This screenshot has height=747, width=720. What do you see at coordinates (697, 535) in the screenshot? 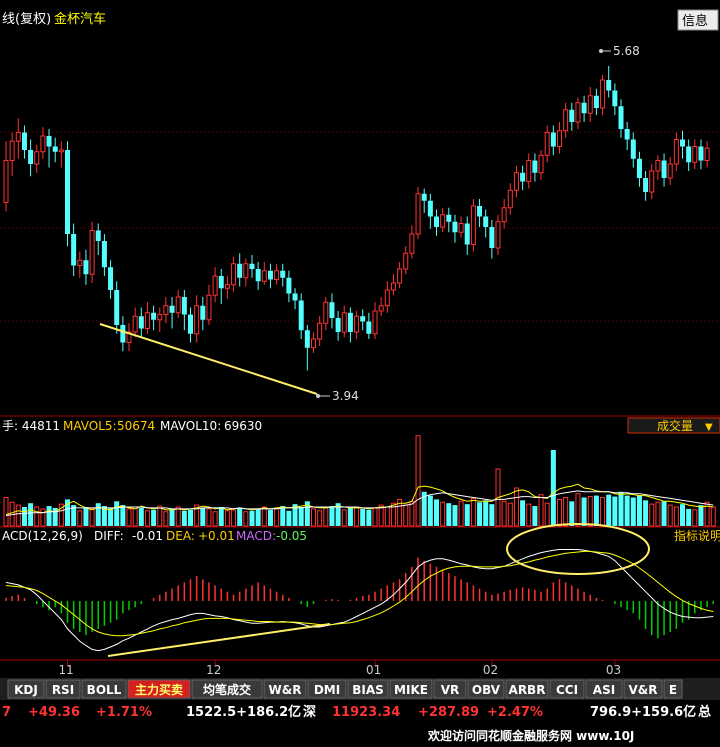
I see `macd-indicator-help: 指标说明` at bounding box center [697, 535].